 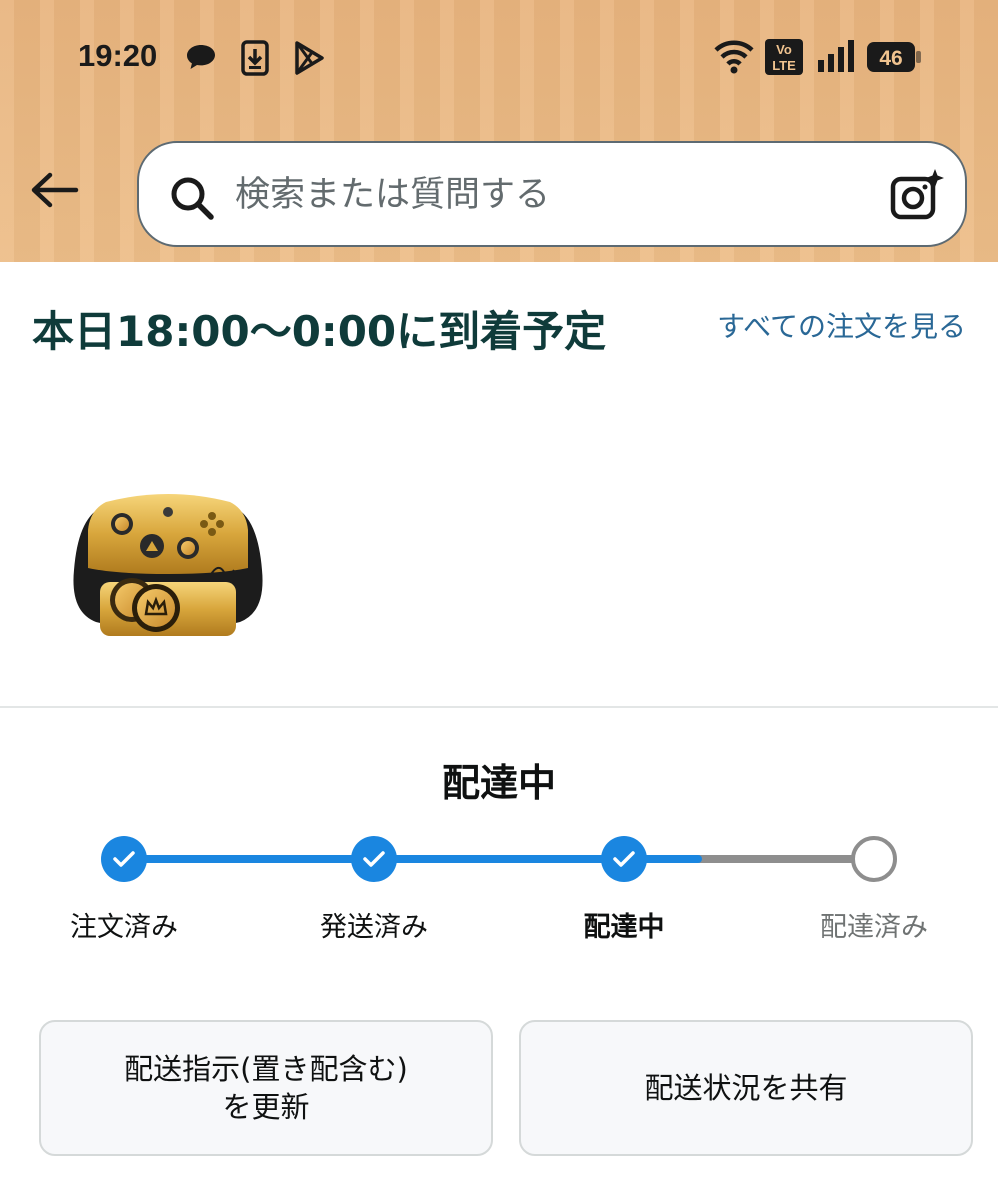 What do you see at coordinates (841, 325) in the screenshot?
I see `view-all-orders-link: すべての注文を見る` at bounding box center [841, 325].